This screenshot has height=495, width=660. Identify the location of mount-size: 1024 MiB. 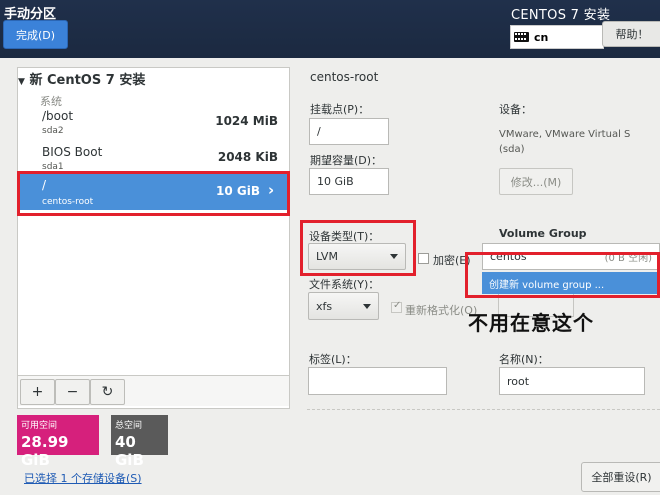
(246, 121).